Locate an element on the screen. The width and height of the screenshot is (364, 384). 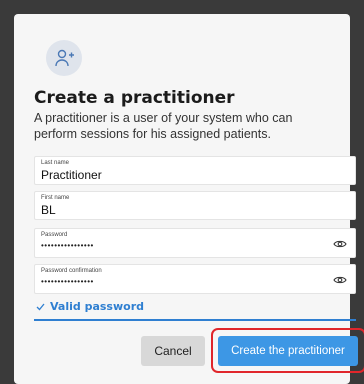
create-practitioner-button: Create the practitioner is located at coordinates (288, 351).